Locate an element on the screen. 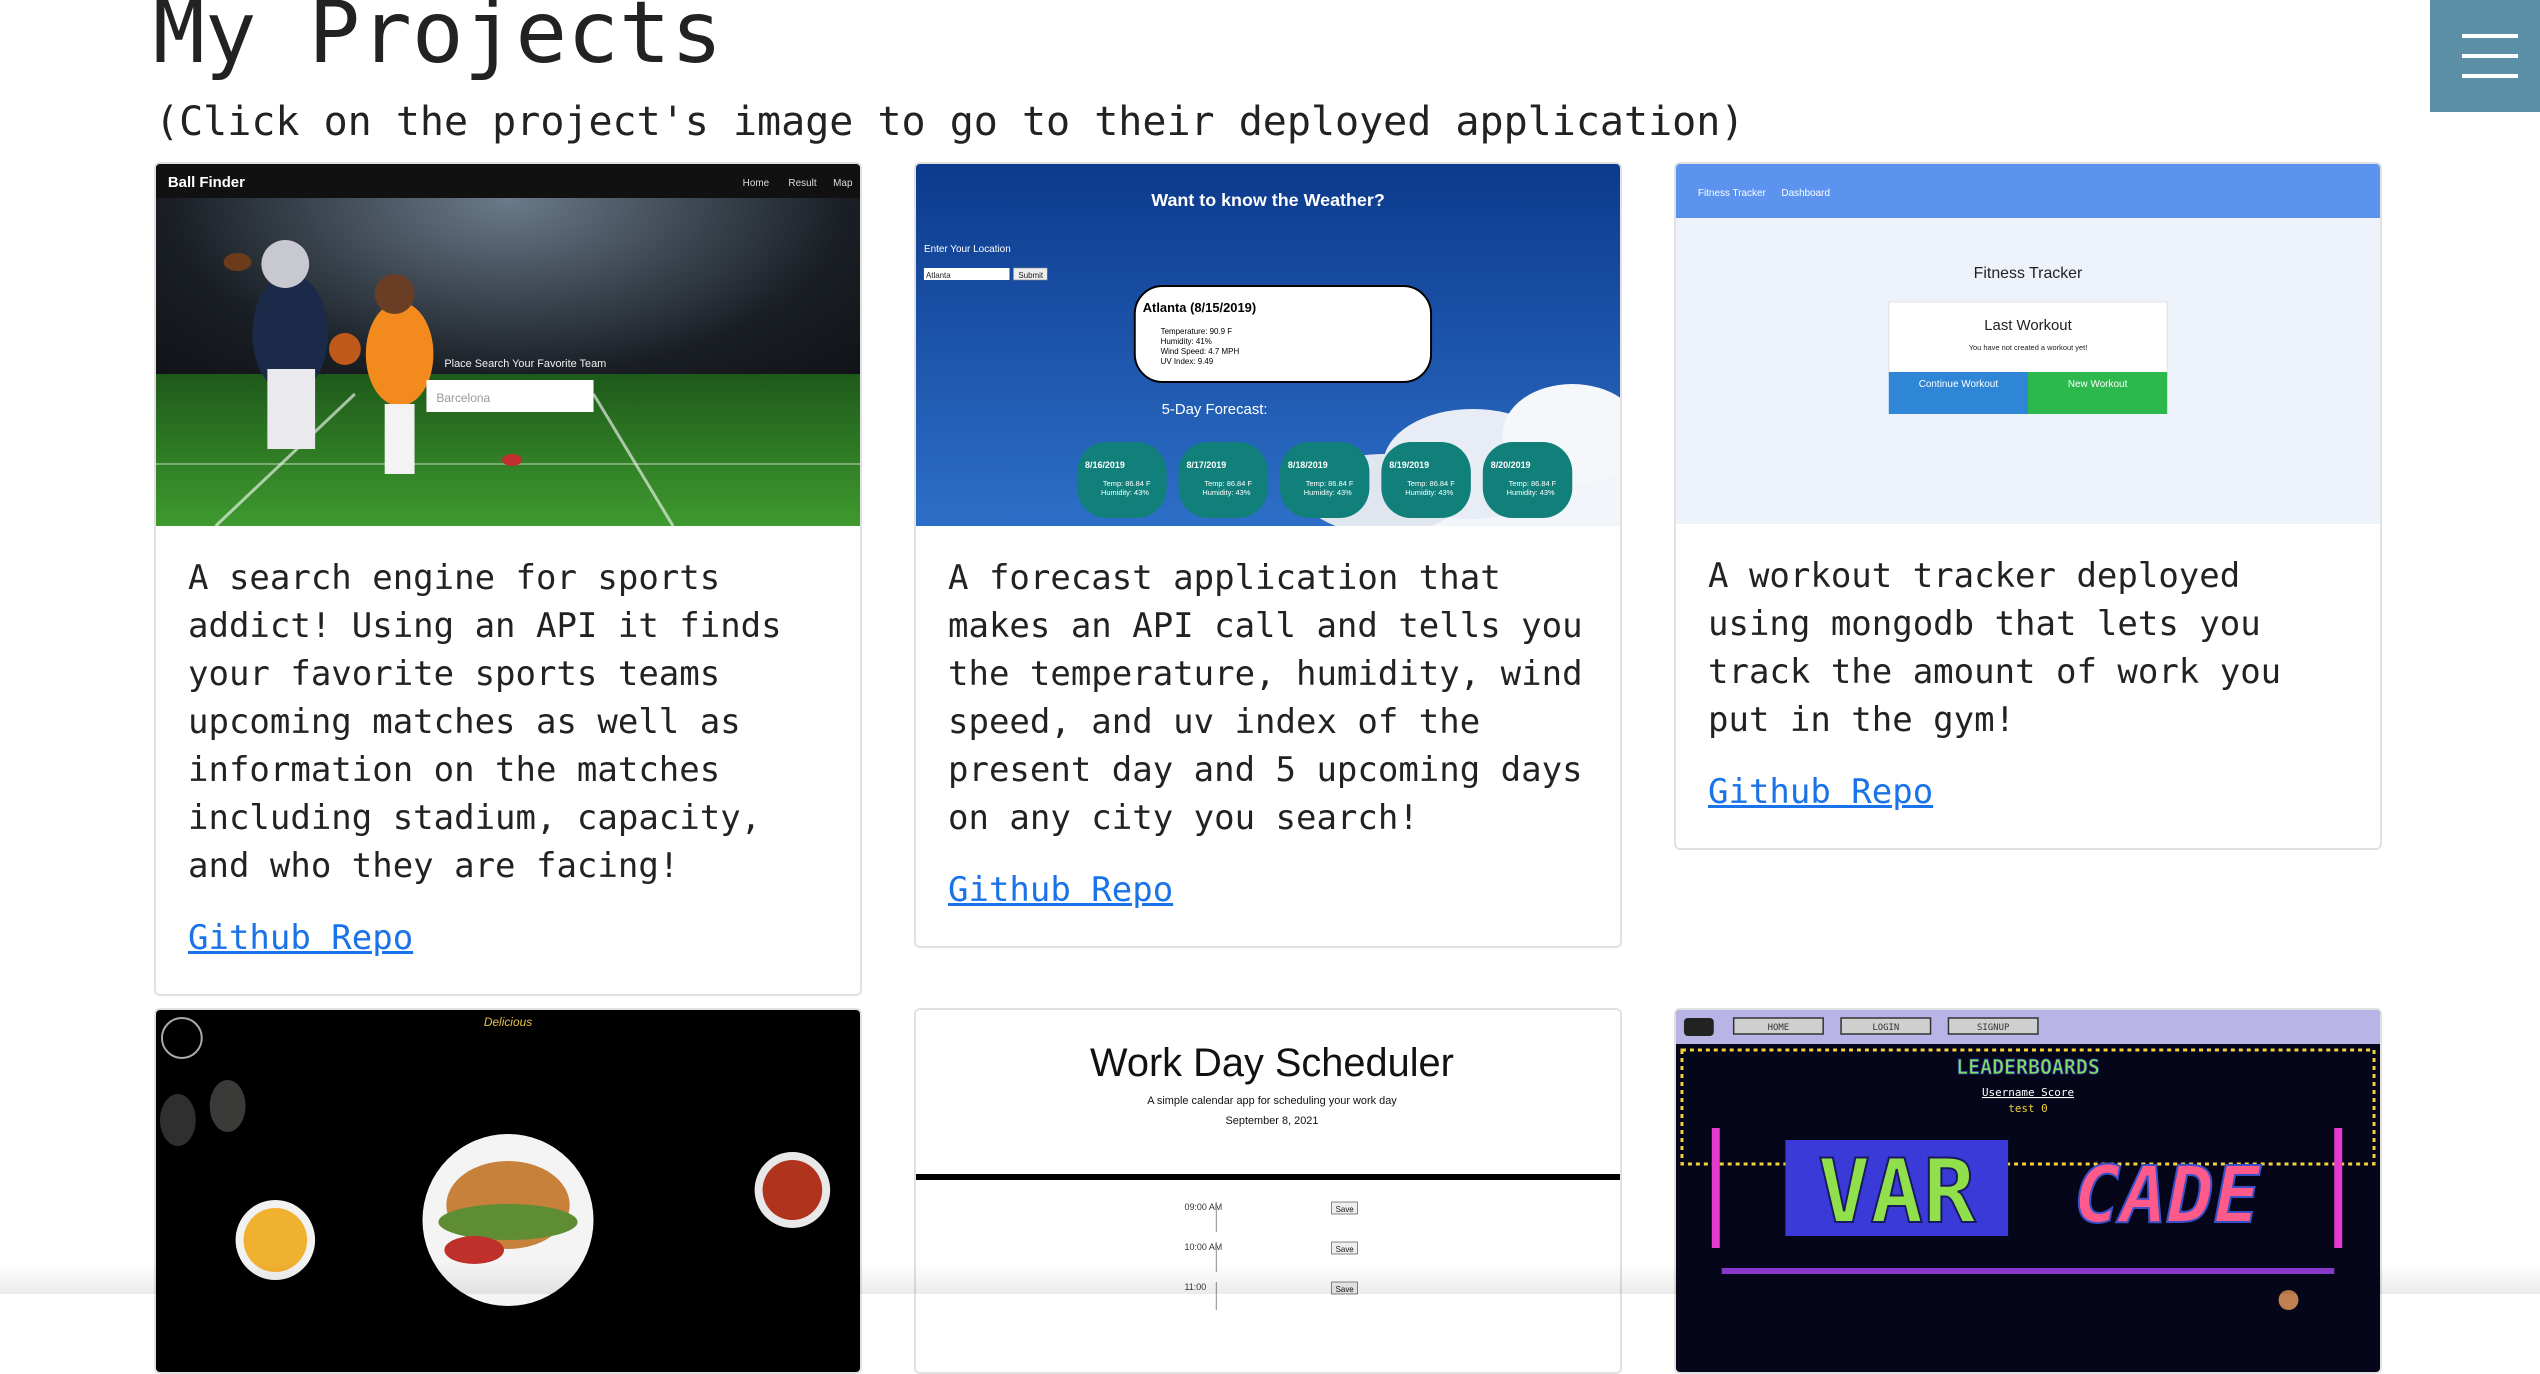 This screenshot has width=2540, height=1374. weather-stat-temp: Temperature: 90.9 F is located at coordinates (1197, 331).